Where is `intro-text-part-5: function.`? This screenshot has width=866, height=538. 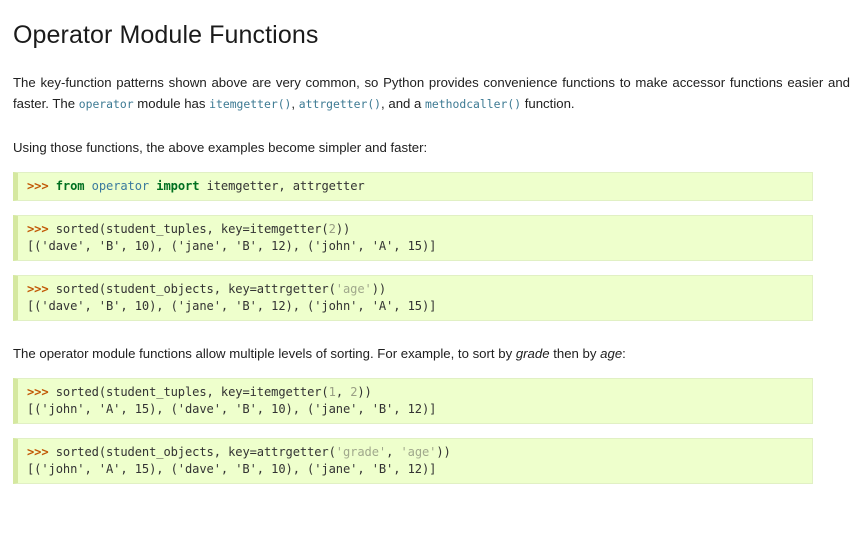 intro-text-part-5: function. is located at coordinates (548, 103).